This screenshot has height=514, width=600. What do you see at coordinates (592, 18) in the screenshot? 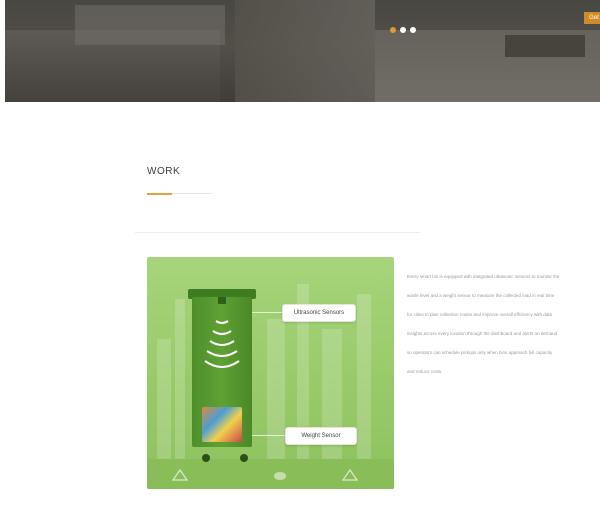
I see `hero-cta-button: Get` at bounding box center [592, 18].